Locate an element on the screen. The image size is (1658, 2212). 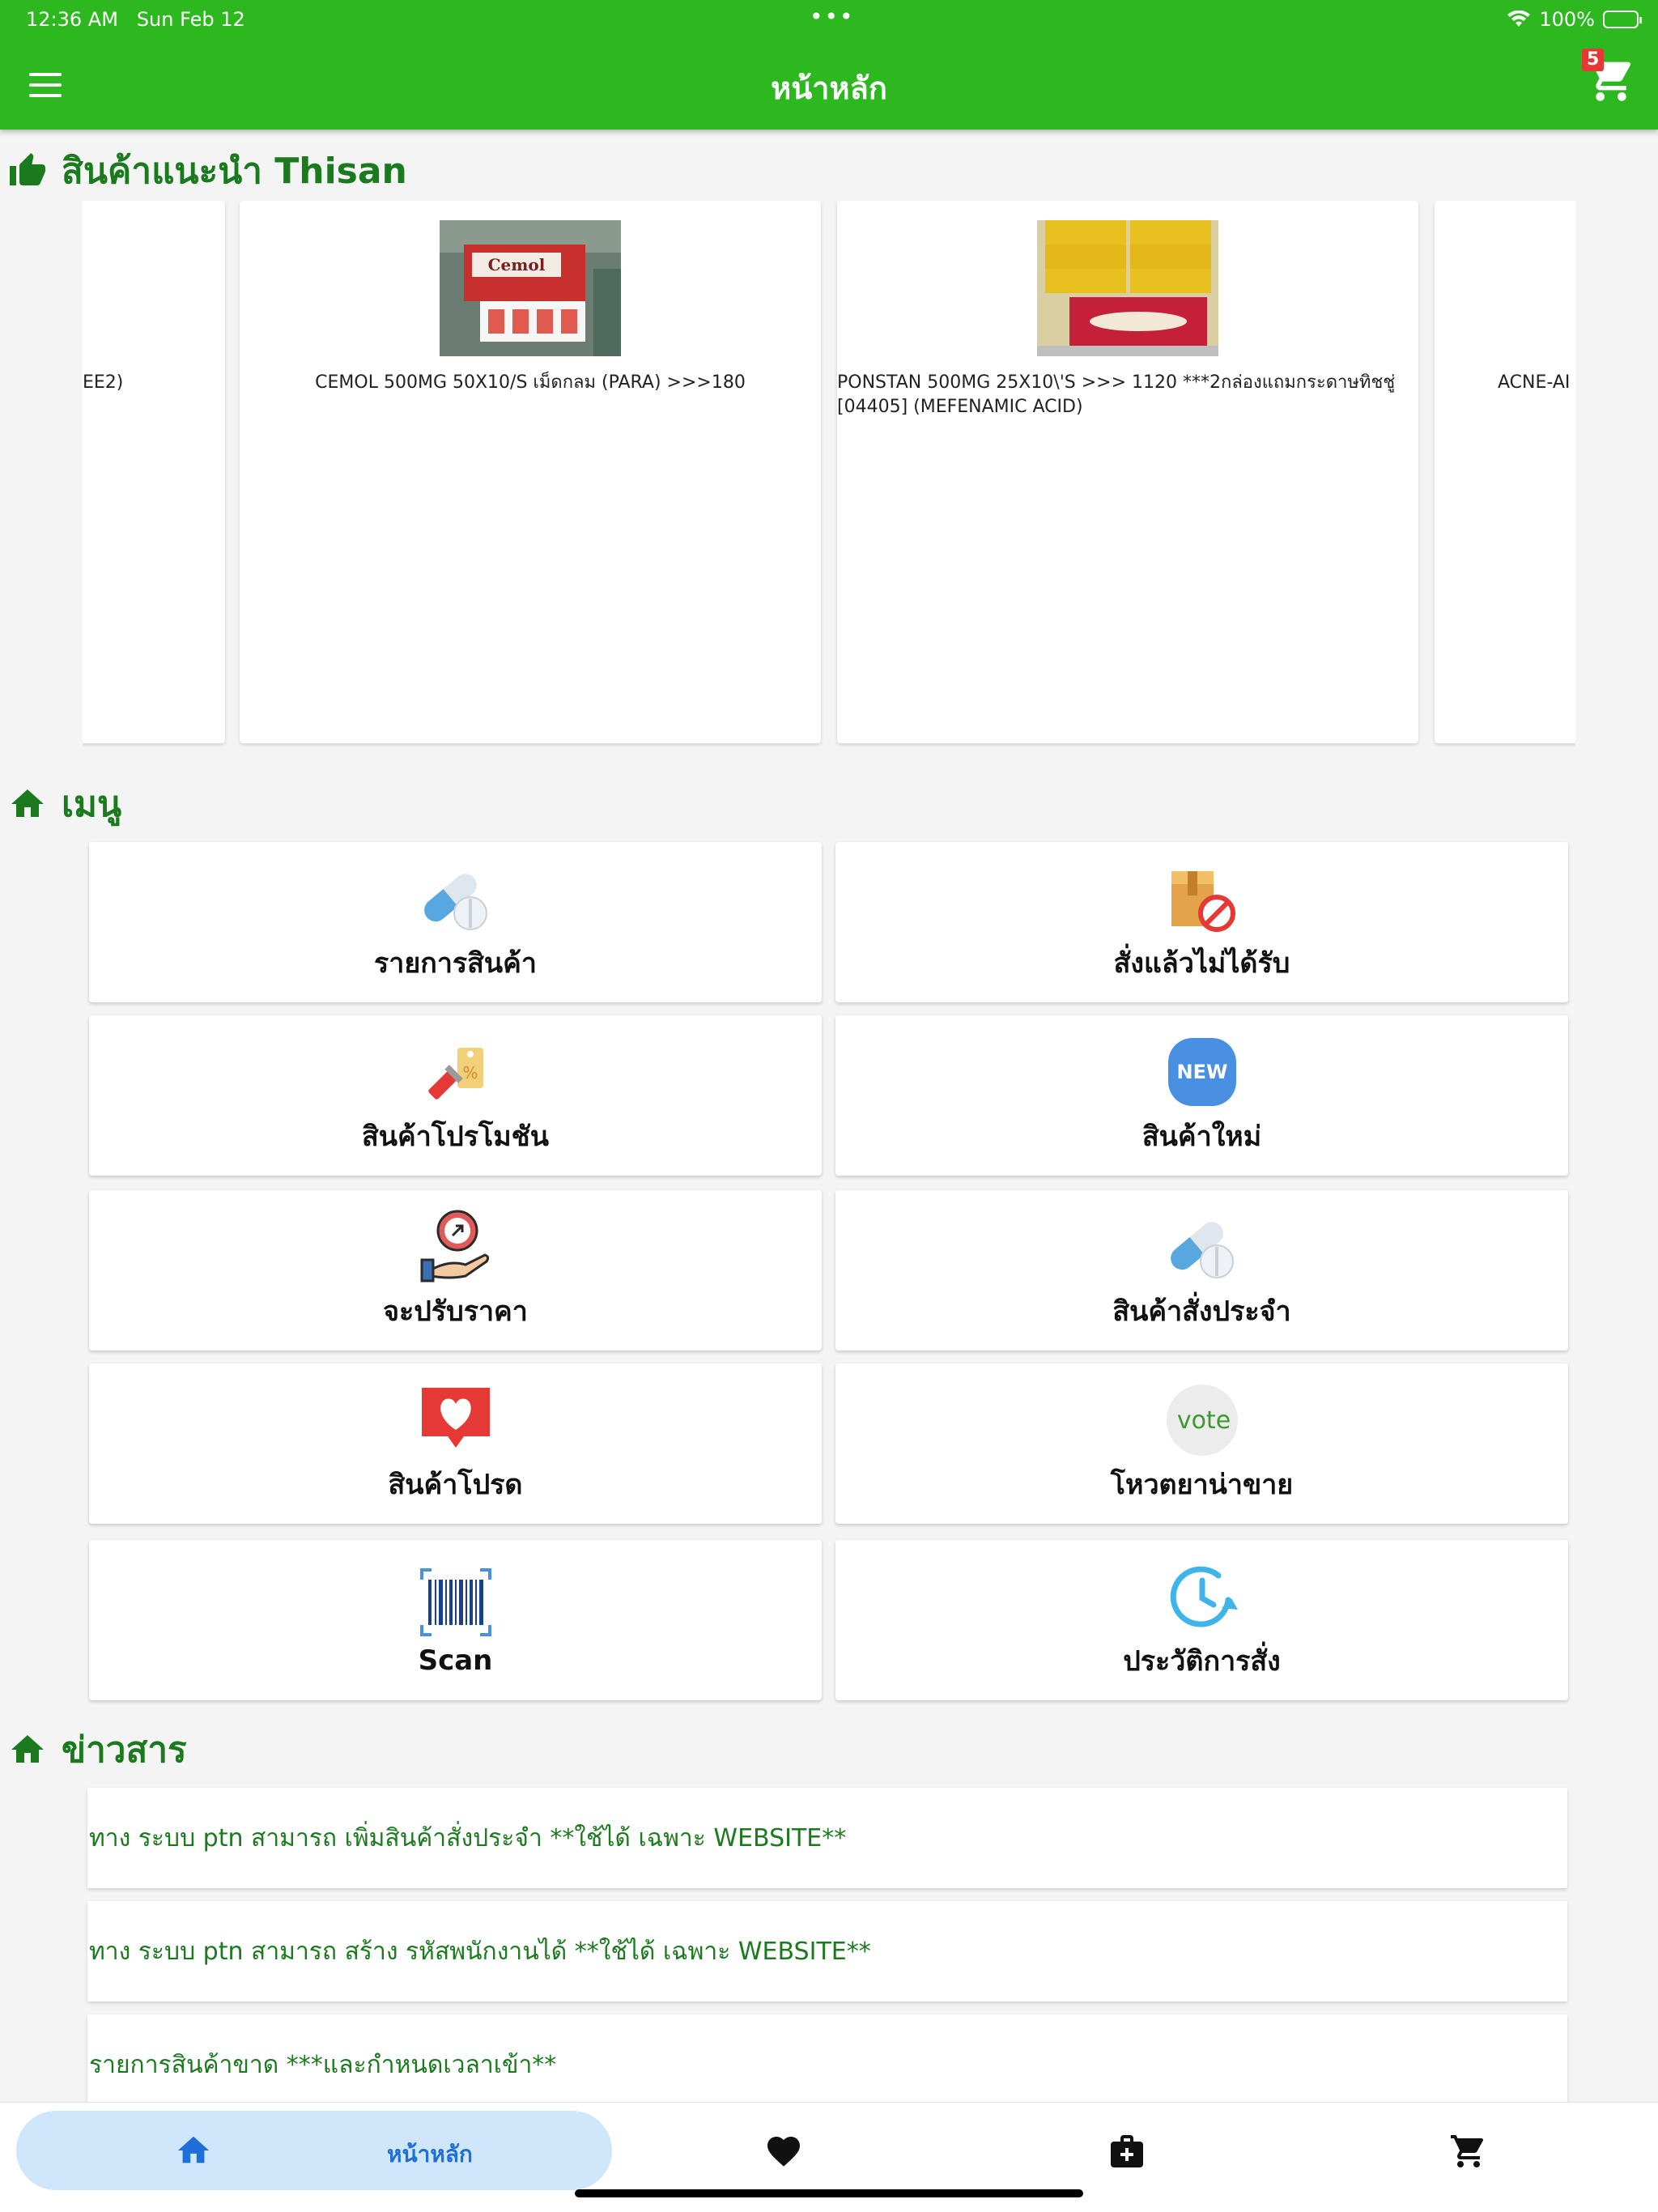
box-blocked-icon is located at coordinates (1203, 902).